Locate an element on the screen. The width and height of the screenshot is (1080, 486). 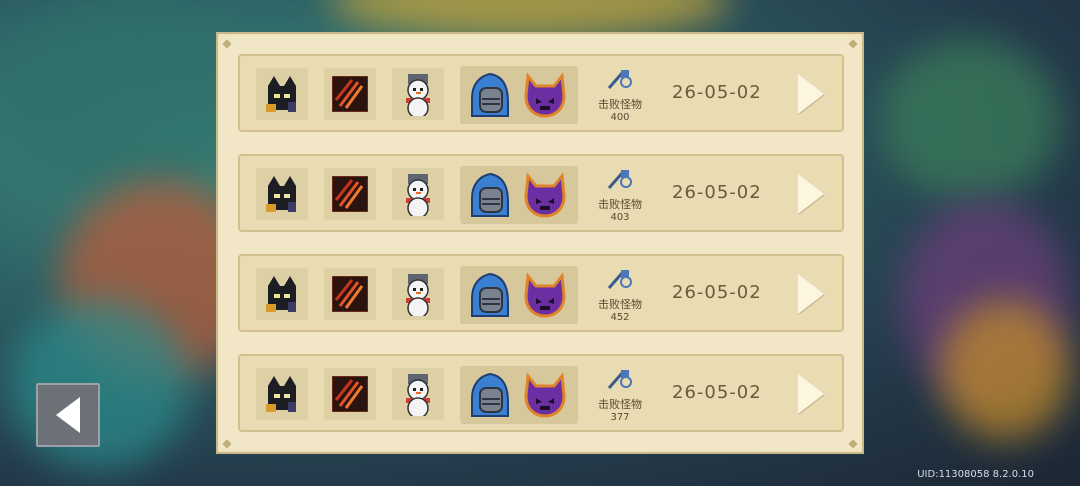
kill-count: 403 is located at coordinates (620, 217).